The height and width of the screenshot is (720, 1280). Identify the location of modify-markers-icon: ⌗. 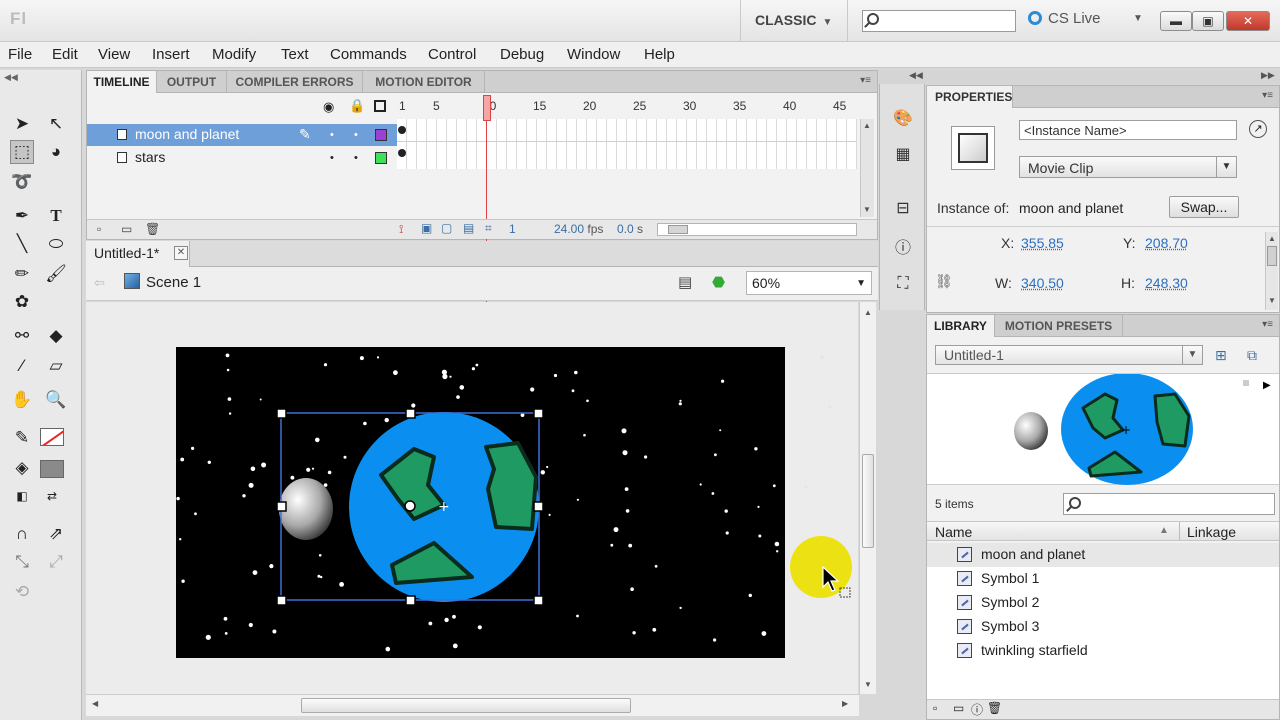
(488, 228).